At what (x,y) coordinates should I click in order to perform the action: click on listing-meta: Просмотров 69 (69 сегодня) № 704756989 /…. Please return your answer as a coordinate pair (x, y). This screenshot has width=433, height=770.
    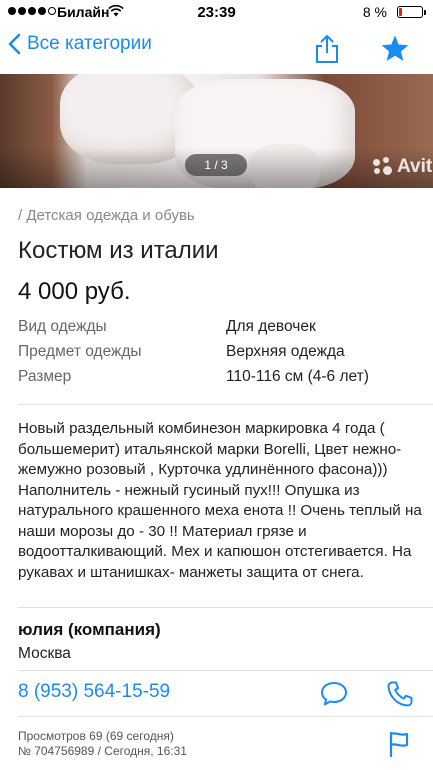
    Looking at the image, I should click on (102, 744).